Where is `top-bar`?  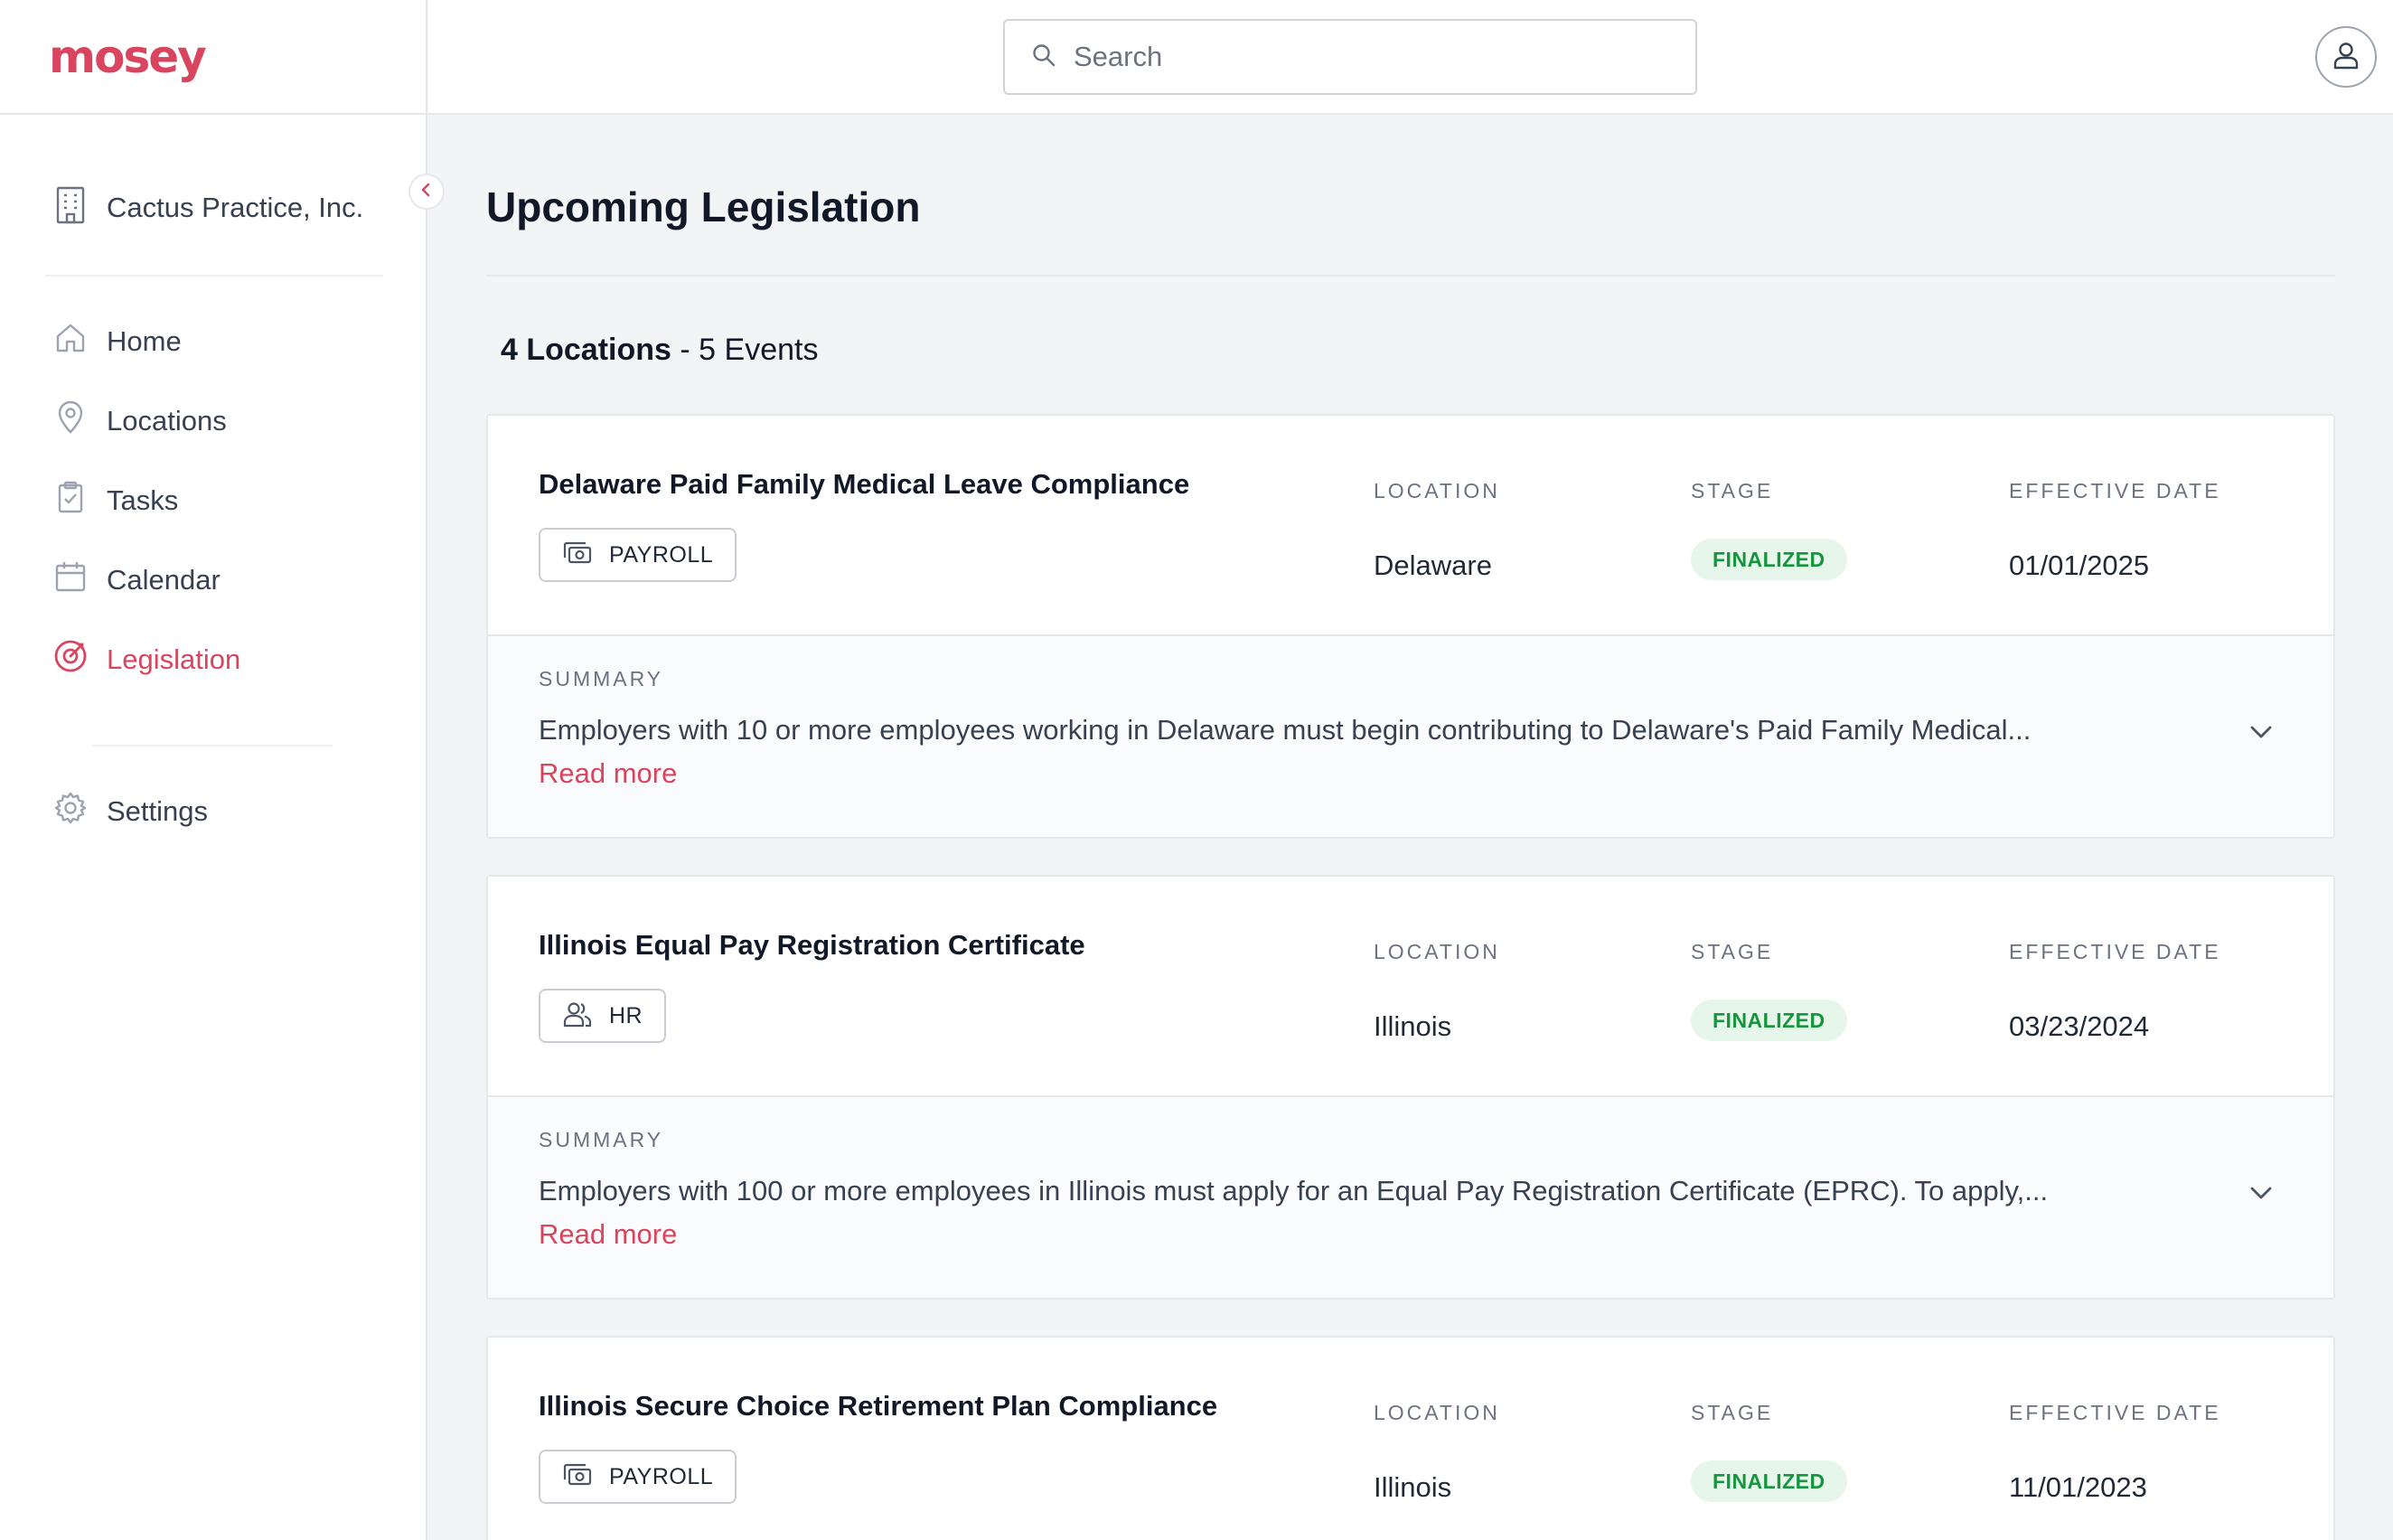 top-bar is located at coordinates (1410, 57).